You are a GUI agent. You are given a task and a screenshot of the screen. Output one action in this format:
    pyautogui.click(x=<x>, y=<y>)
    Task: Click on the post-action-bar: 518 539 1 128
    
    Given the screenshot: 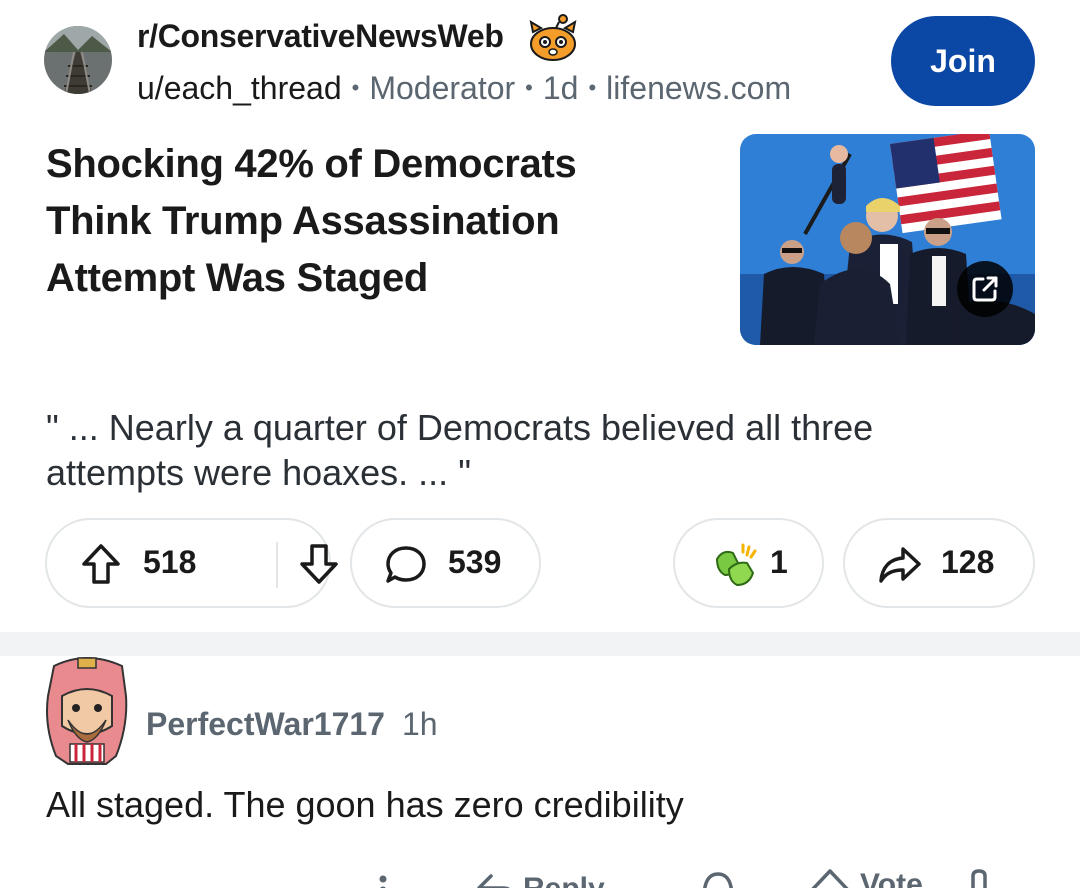 What is the action you would take?
    pyautogui.click(x=540, y=563)
    